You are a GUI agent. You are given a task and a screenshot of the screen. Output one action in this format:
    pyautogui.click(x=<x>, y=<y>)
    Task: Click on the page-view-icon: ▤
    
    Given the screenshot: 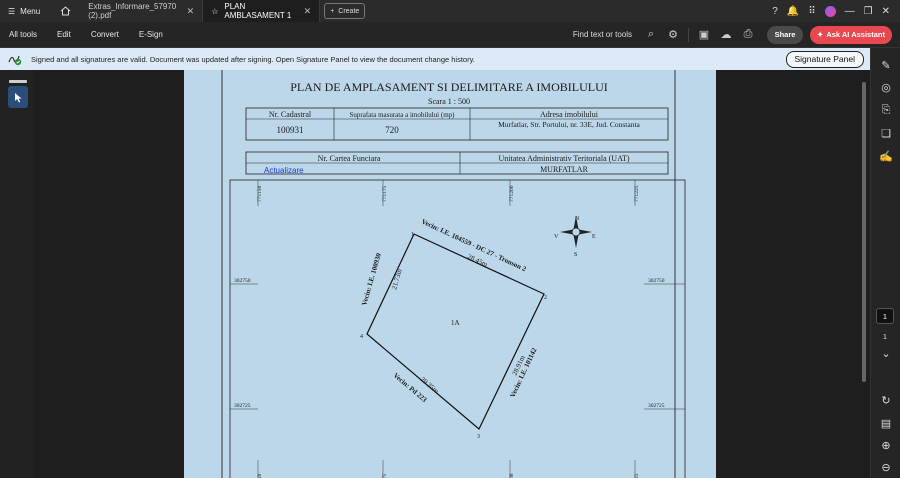 What is the action you would take?
    pyautogui.click(x=886, y=423)
    